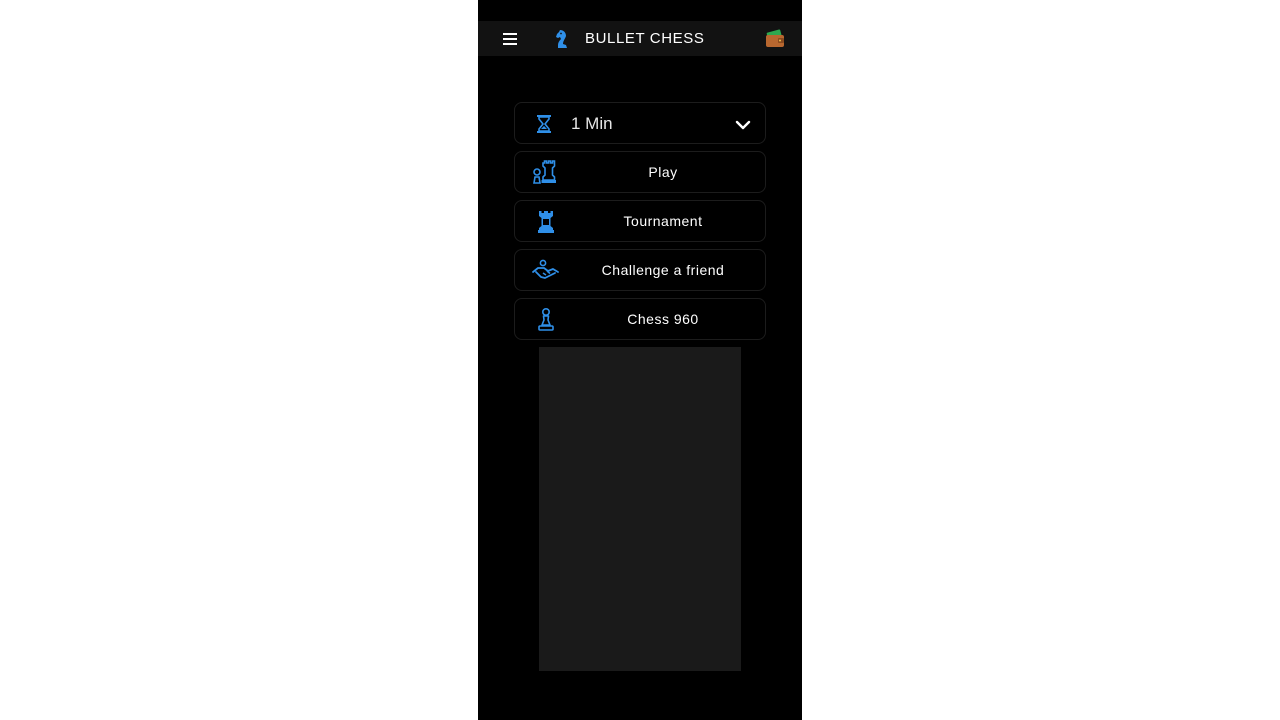 The height and width of the screenshot is (720, 1280). Describe the element at coordinates (546, 320) in the screenshot. I see `pawn-icon` at that location.